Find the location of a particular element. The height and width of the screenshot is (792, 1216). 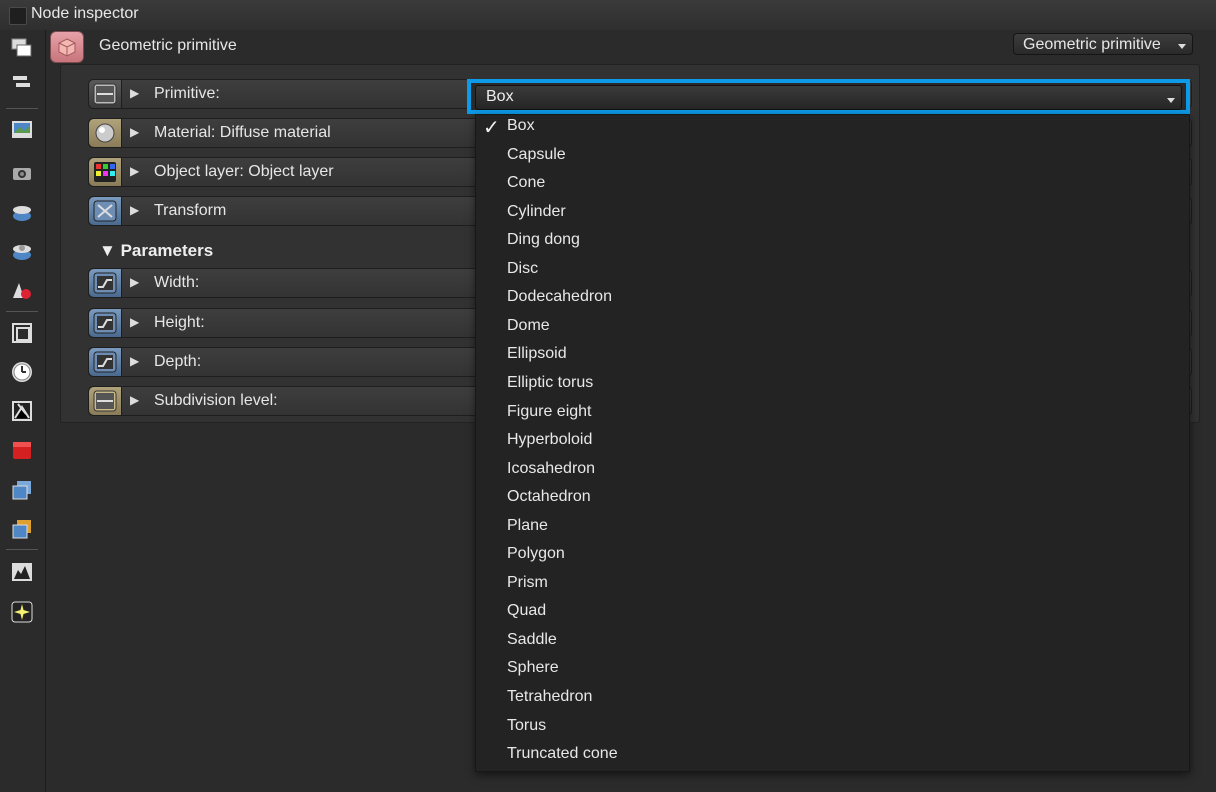

dropdown-option: Dodecahedron is located at coordinates (832, 300).